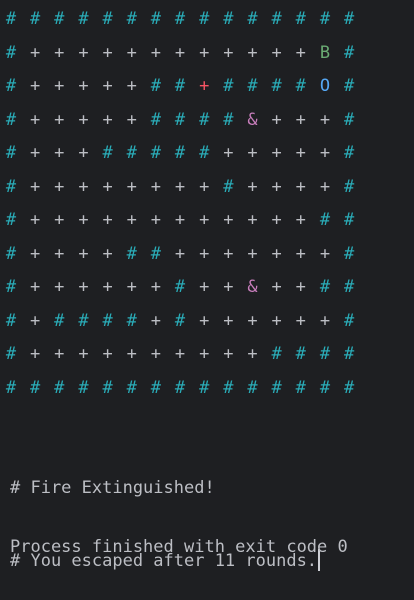 The image size is (414, 600). I want to click on output-text: # Fire Extinguished!, so click(112, 488).